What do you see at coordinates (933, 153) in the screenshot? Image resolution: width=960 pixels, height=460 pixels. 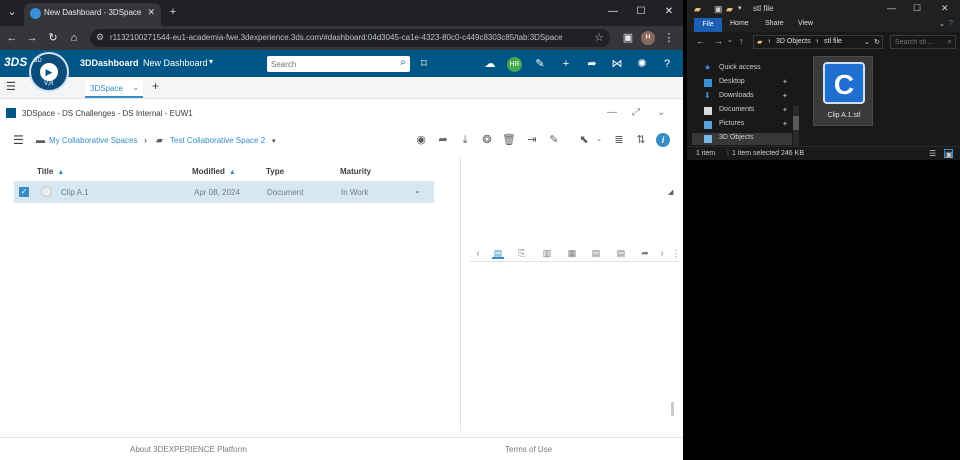 I see `details-view-icon: ☰` at bounding box center [933, 153].